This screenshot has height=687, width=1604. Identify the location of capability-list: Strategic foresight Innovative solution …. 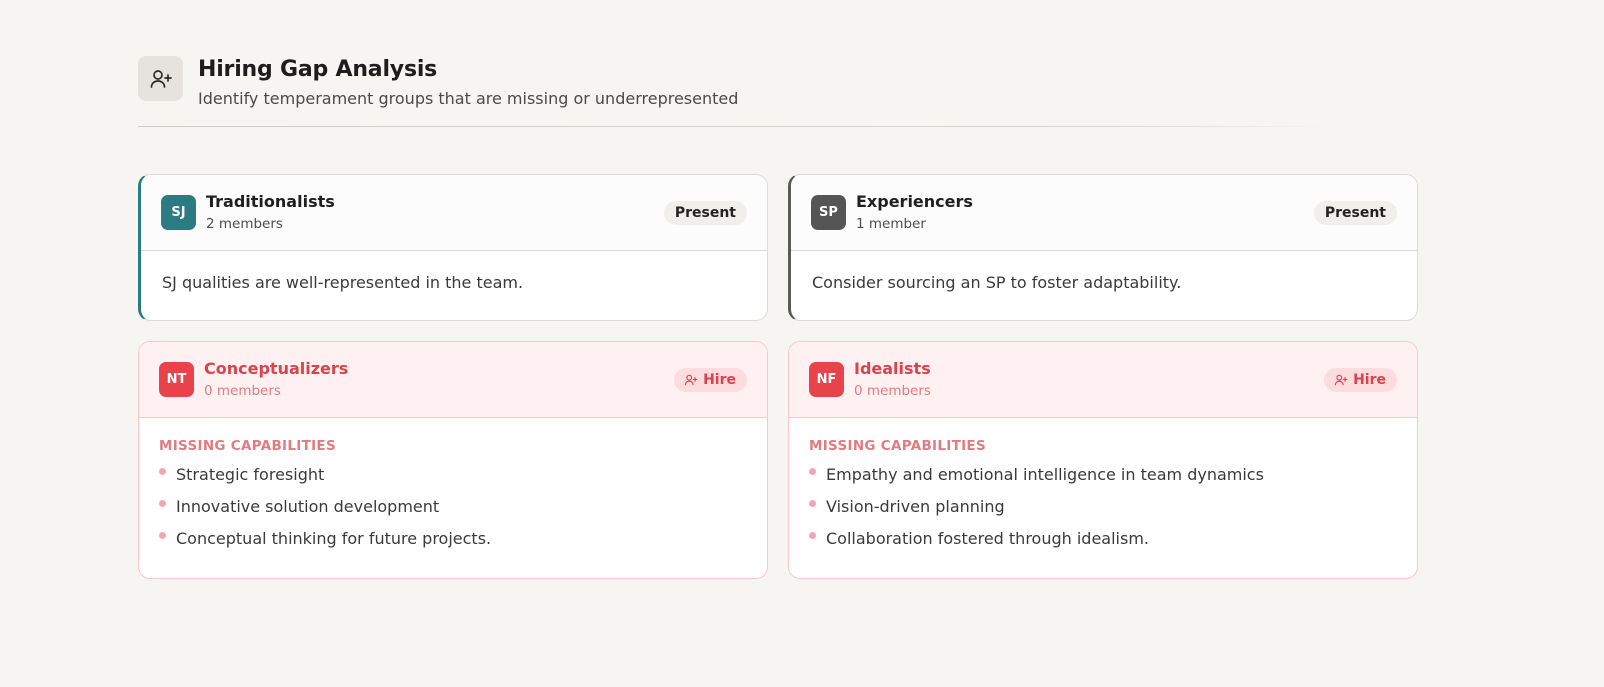
(453, 507).